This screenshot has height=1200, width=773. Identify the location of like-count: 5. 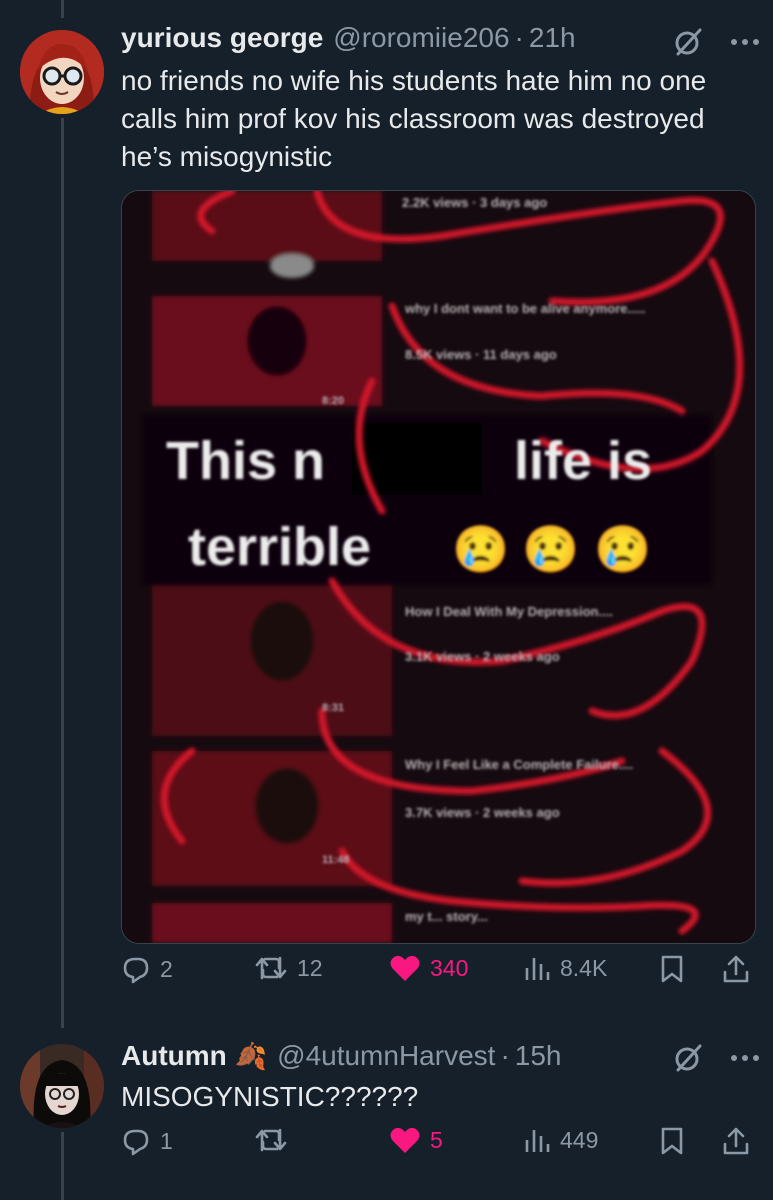
(436, 1139).